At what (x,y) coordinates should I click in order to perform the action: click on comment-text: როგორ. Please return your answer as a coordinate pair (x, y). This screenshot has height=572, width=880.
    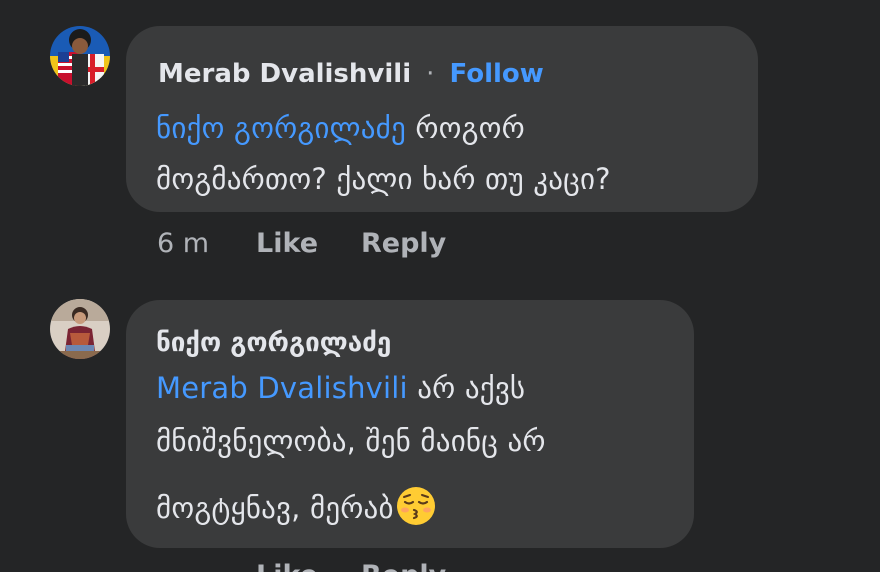
    Looking at the image, I should click on (465, 128).